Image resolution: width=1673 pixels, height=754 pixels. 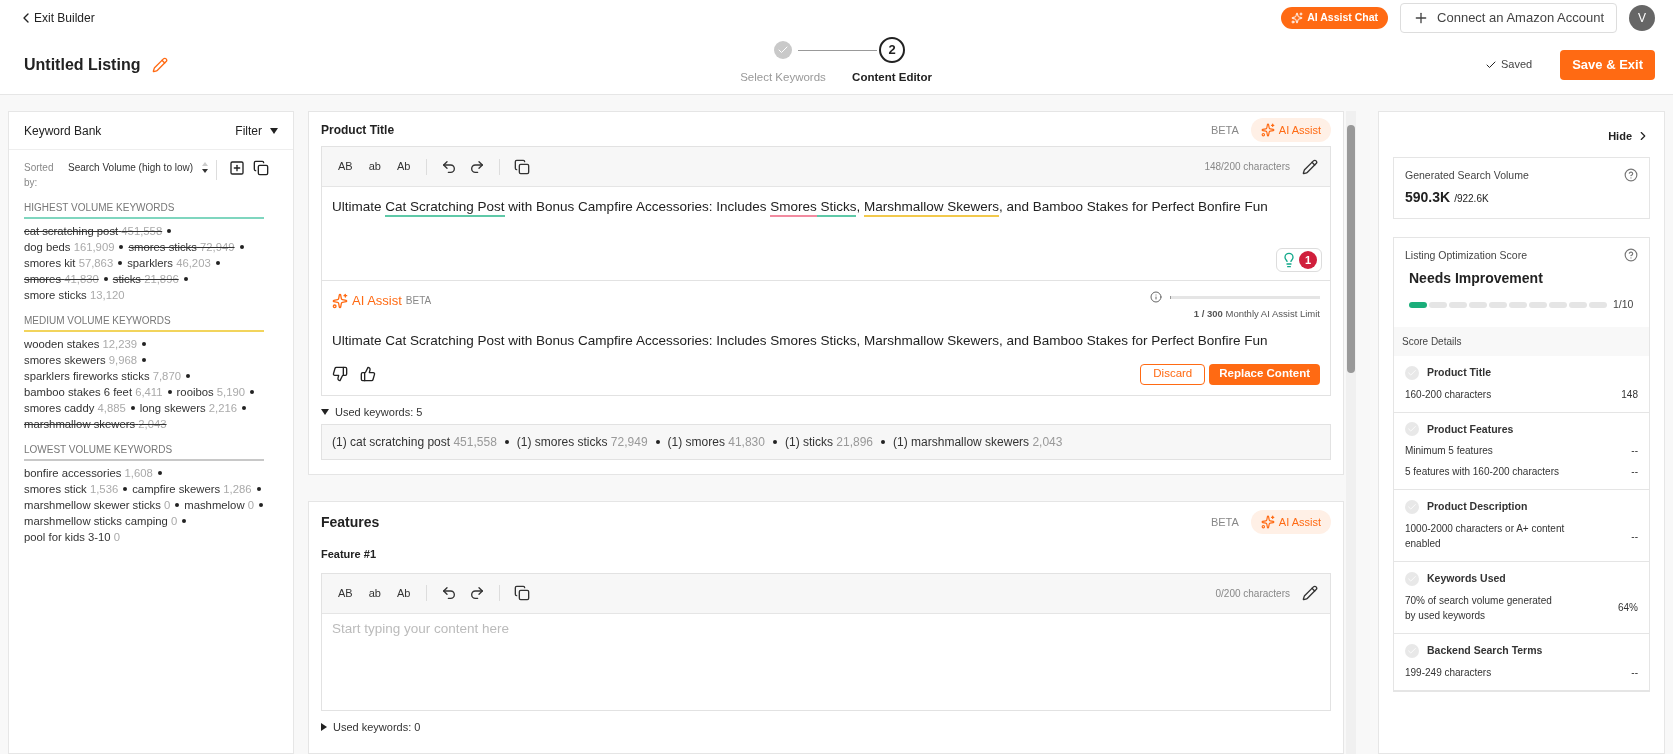 What do you see at coordinates (169, 263) in the screenshot?
I see `keyword: sparklers 46,203` at bounding box center [169, 263].